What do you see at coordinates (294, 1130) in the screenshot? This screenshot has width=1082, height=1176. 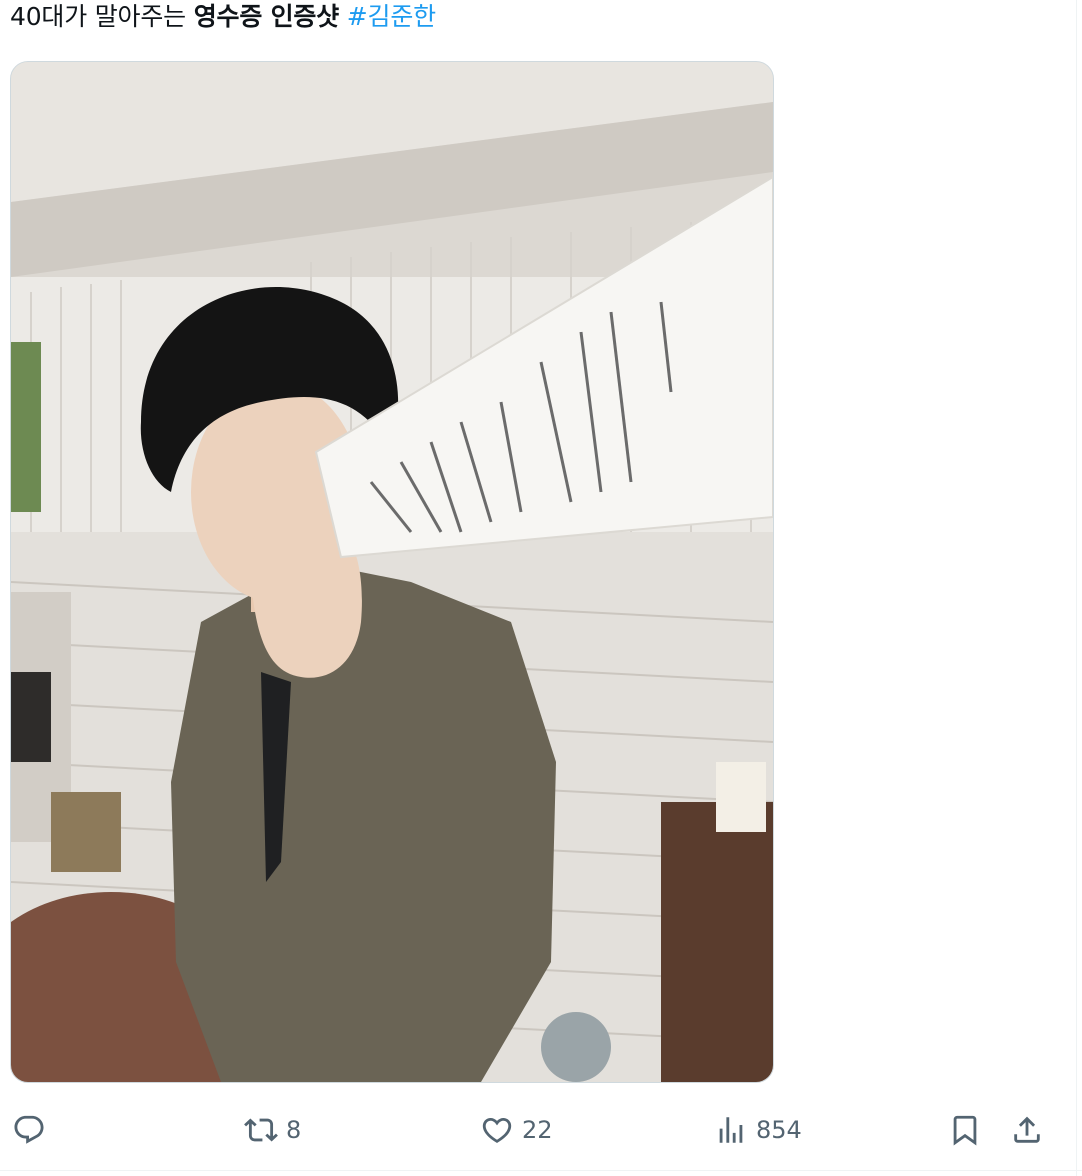 I see `retweet-count: 8` at bounding box center [294, 1130].